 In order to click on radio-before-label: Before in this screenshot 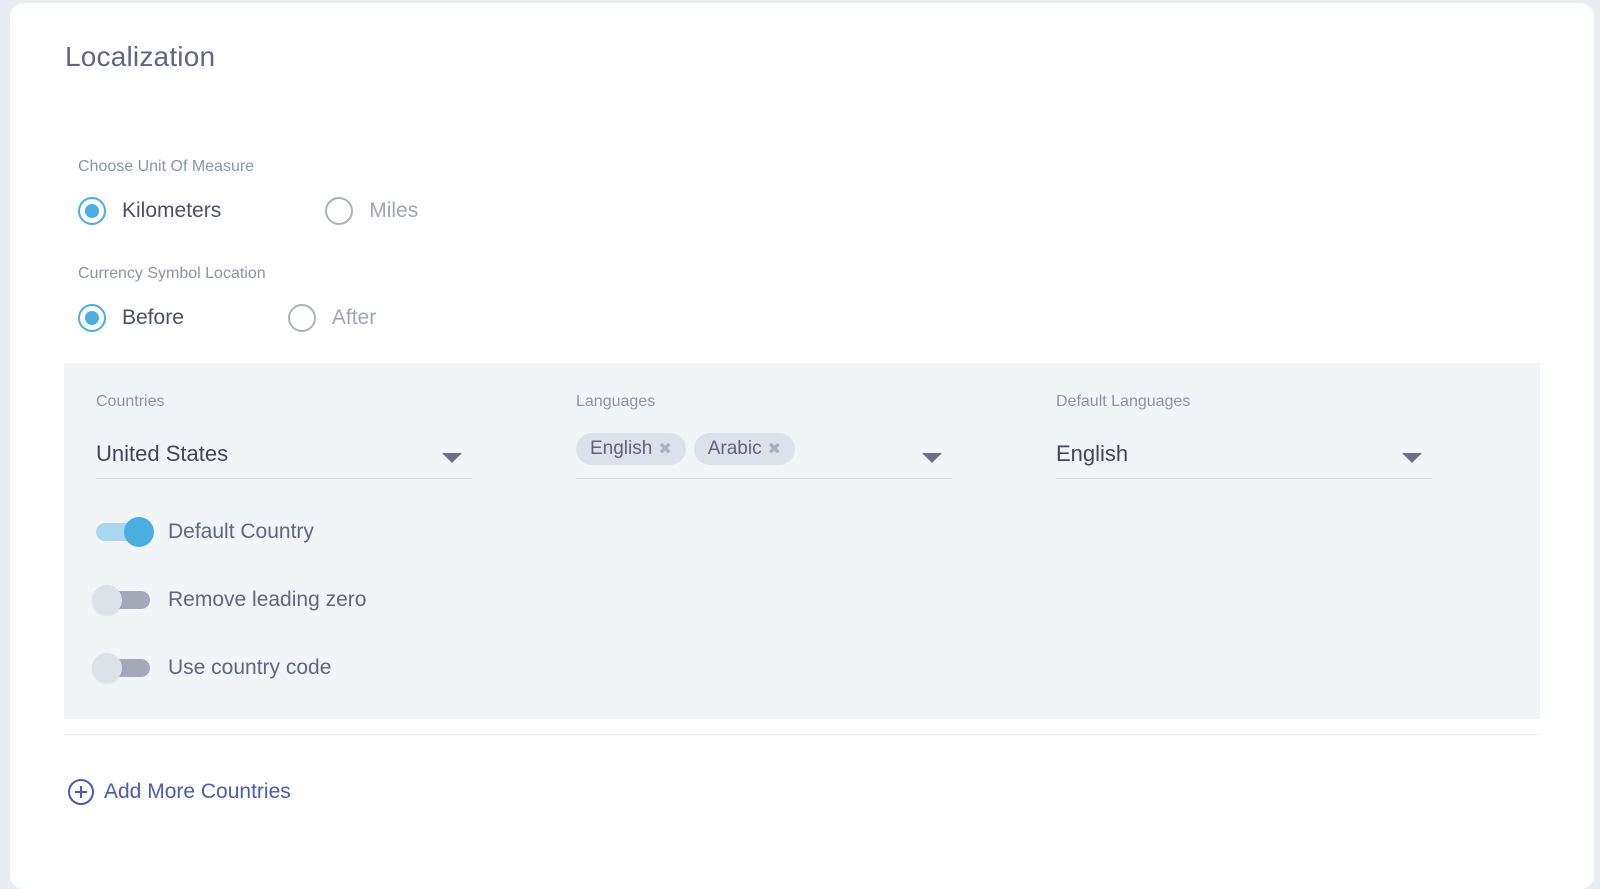, I will do `click(153, 317)`.